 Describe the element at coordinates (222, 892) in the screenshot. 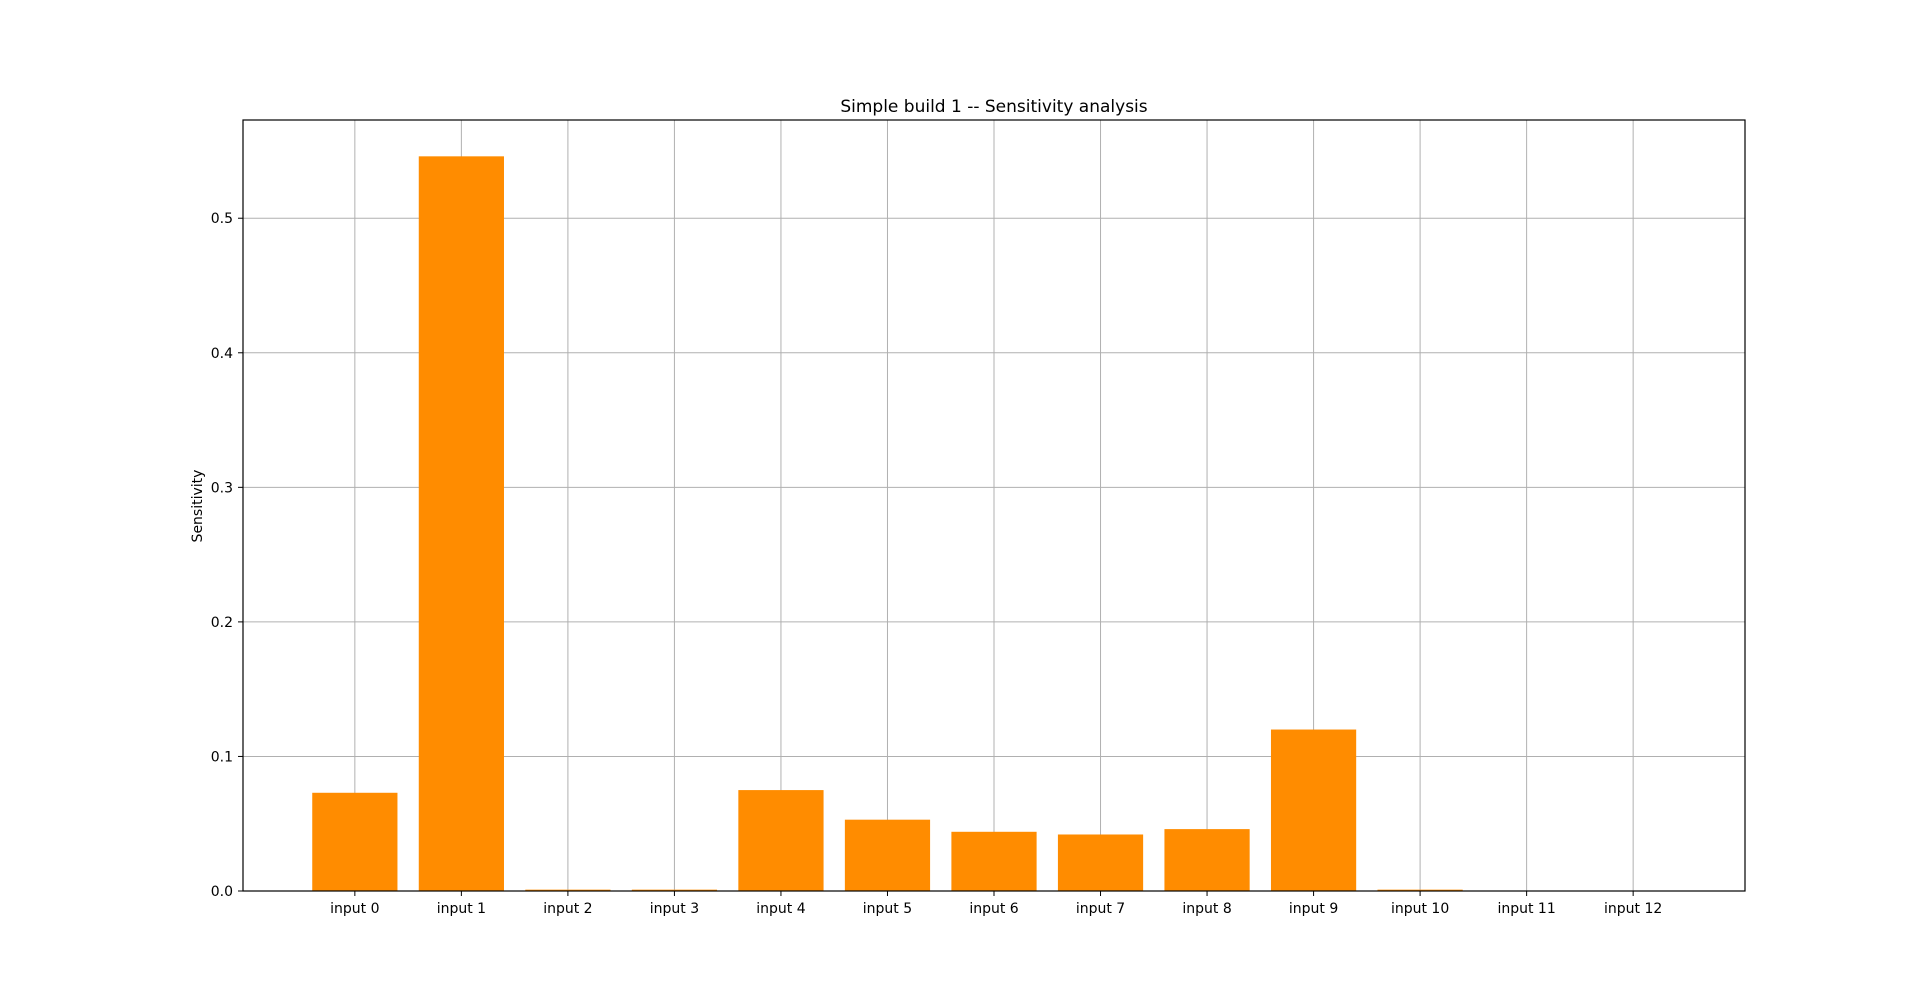

I see `y-tick-label: 0.0` at that location.